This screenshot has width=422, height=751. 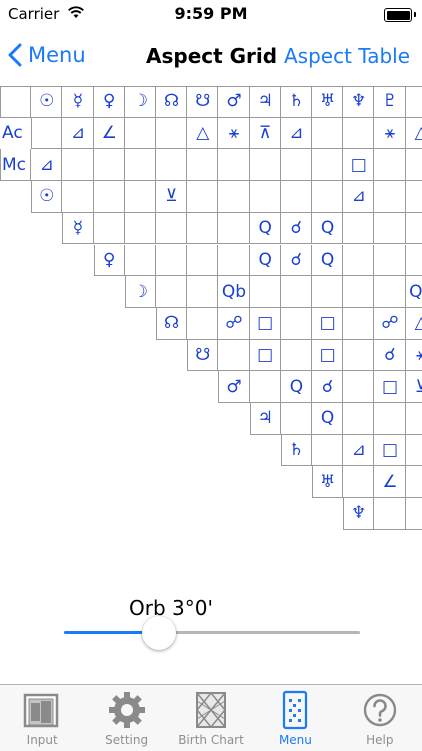 I want to click on grid-row-label: ☉, so click(x=47, y=196).